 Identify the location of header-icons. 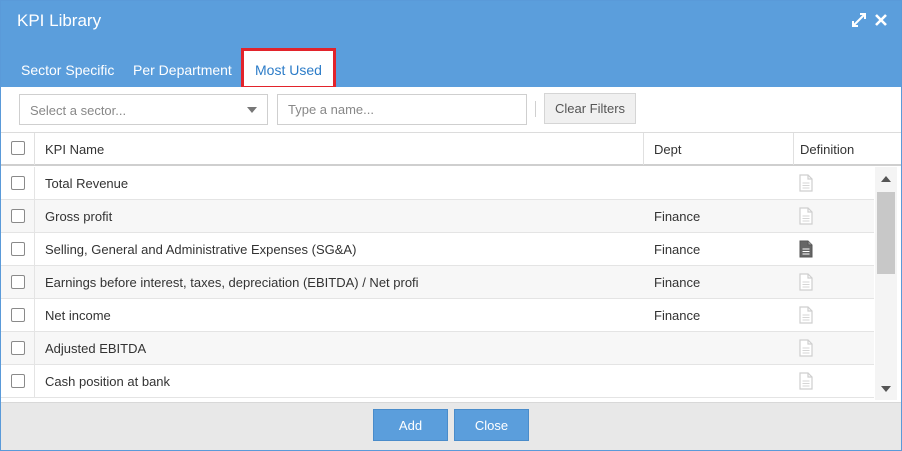
(870, 20).